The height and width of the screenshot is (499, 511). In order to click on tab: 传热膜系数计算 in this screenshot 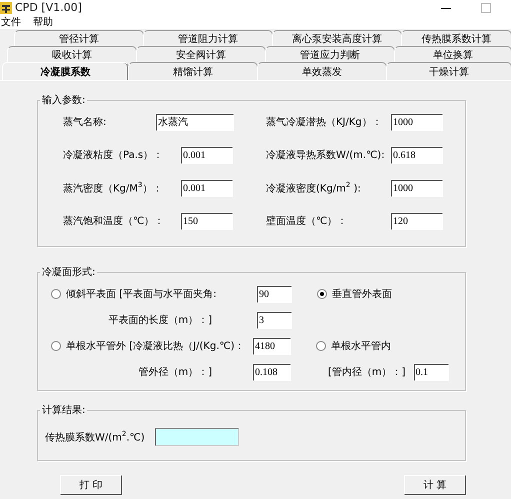, I will do `click(456, 38)`.